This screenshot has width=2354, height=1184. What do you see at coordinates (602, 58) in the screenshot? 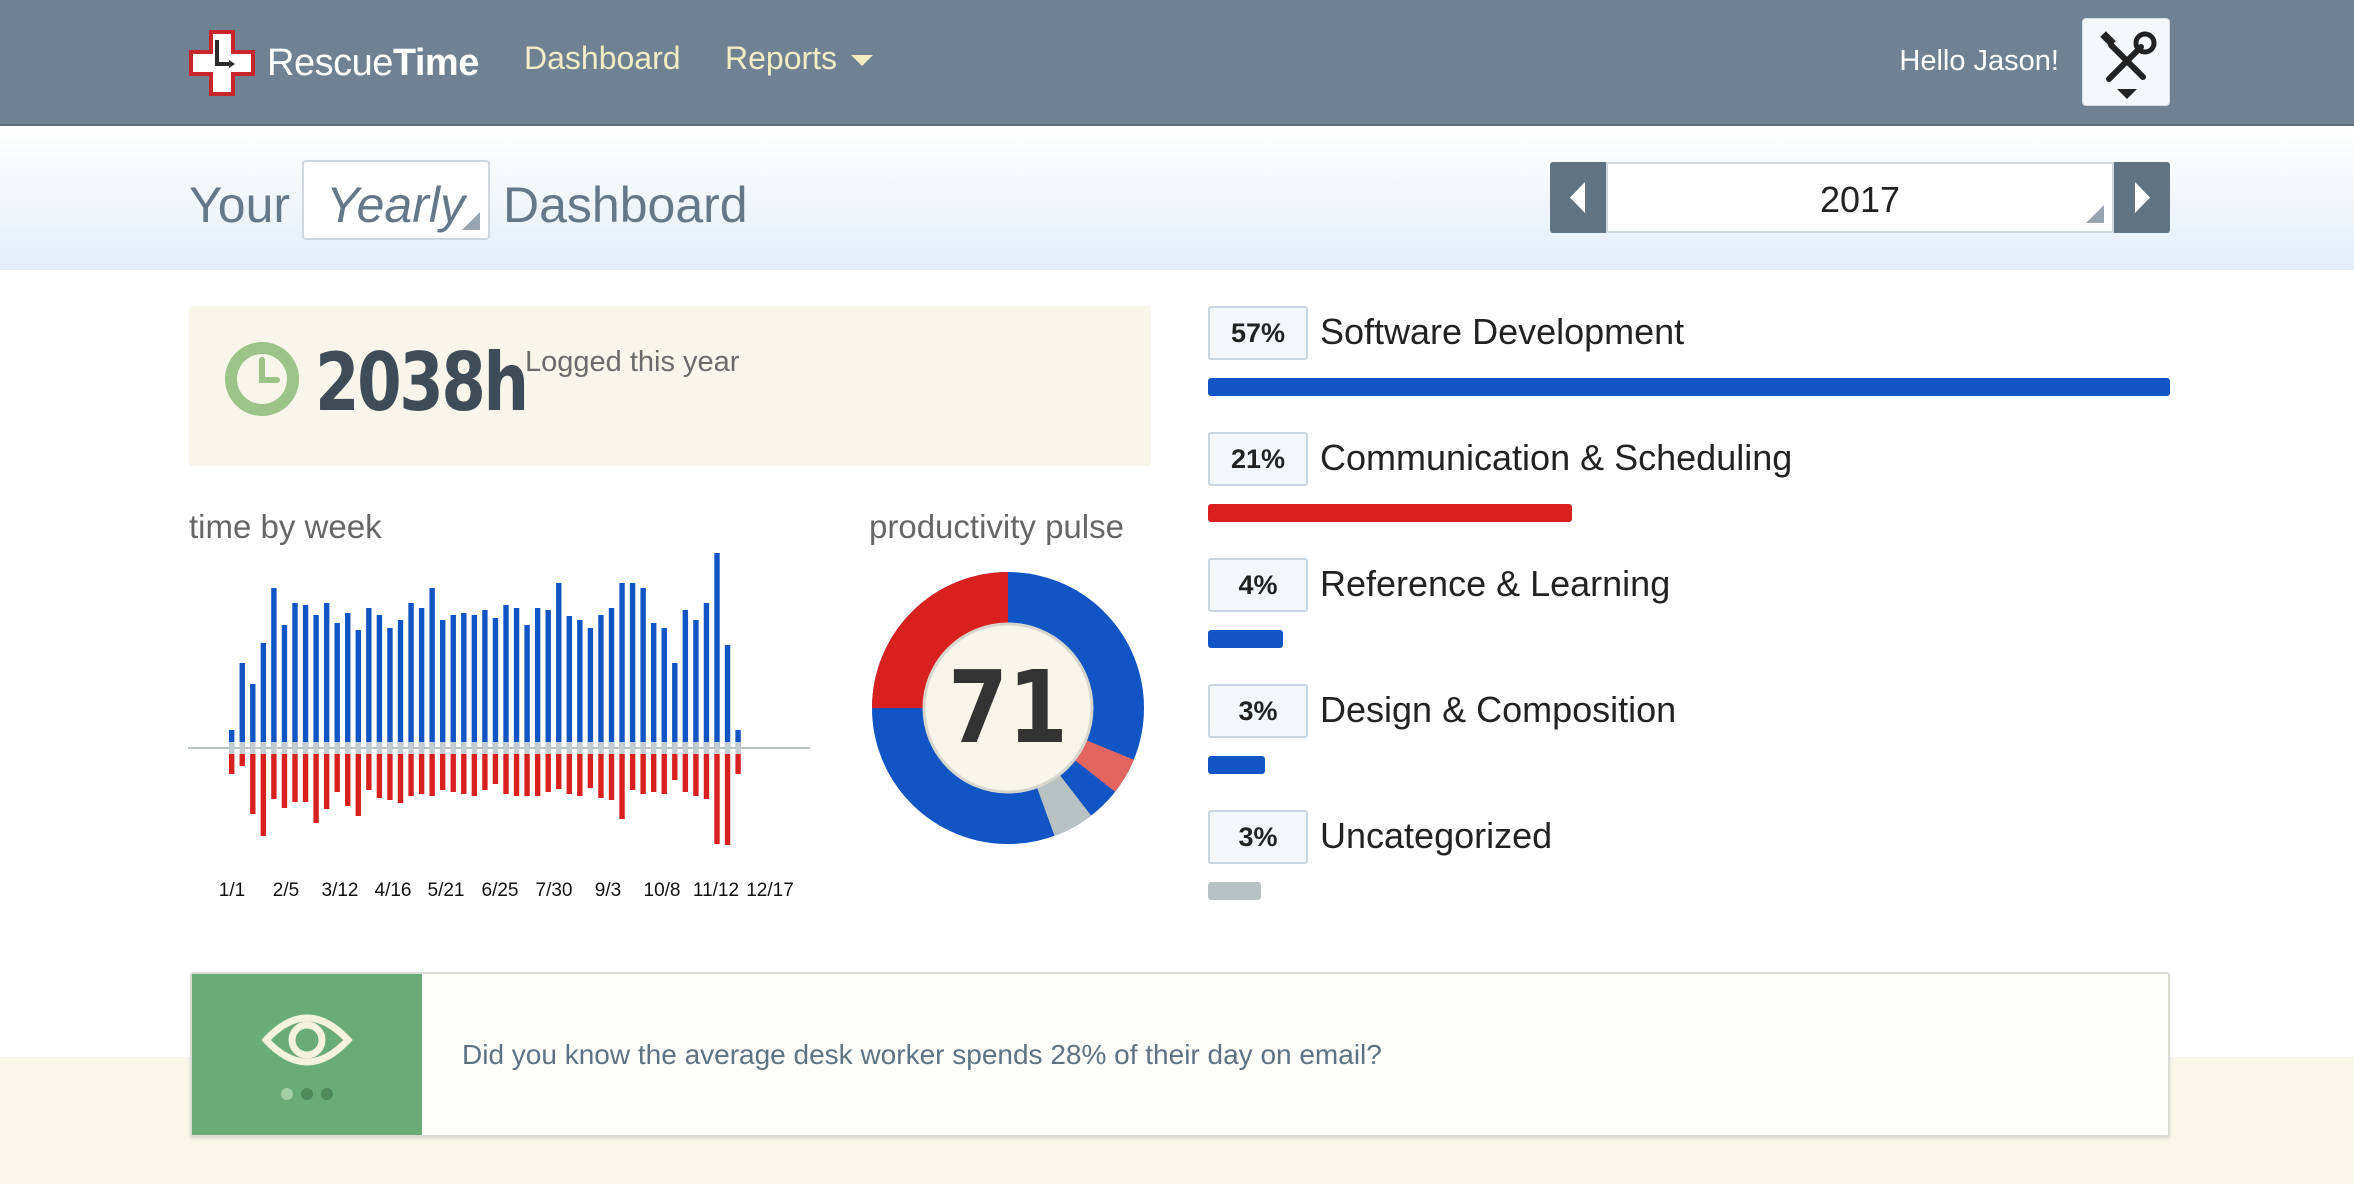
I see `nav-dashboard-link: Dashboard` at bounding box center [602, 58].